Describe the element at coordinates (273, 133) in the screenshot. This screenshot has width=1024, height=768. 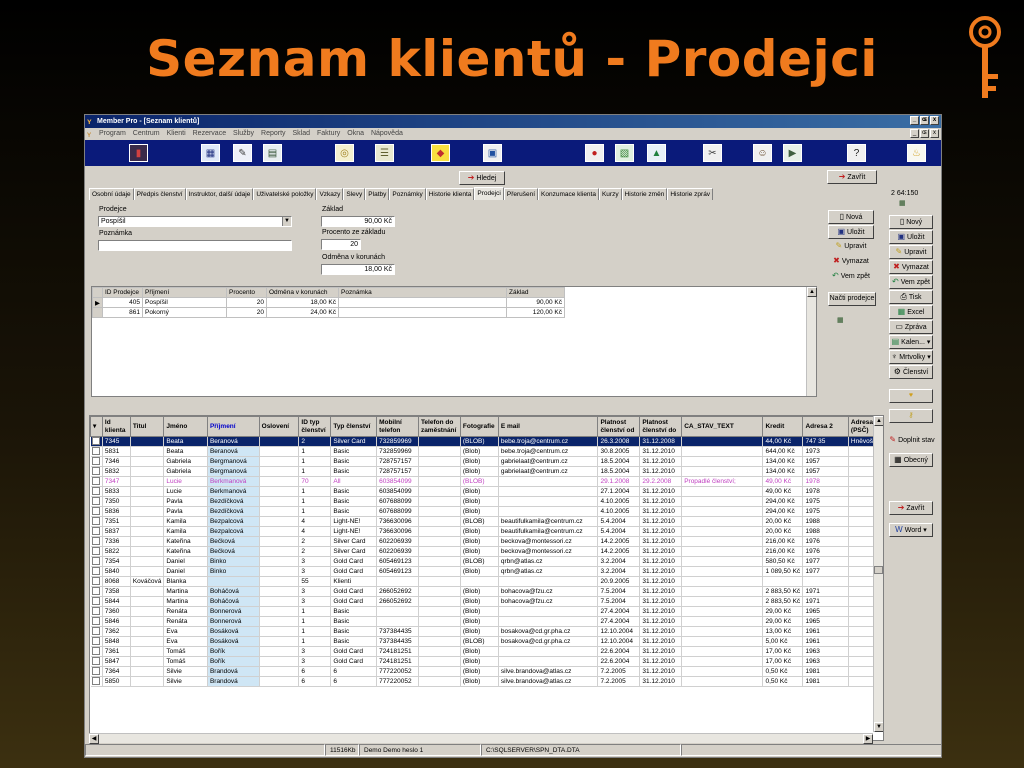
I see `menu-reporty: Reporty` at that location.